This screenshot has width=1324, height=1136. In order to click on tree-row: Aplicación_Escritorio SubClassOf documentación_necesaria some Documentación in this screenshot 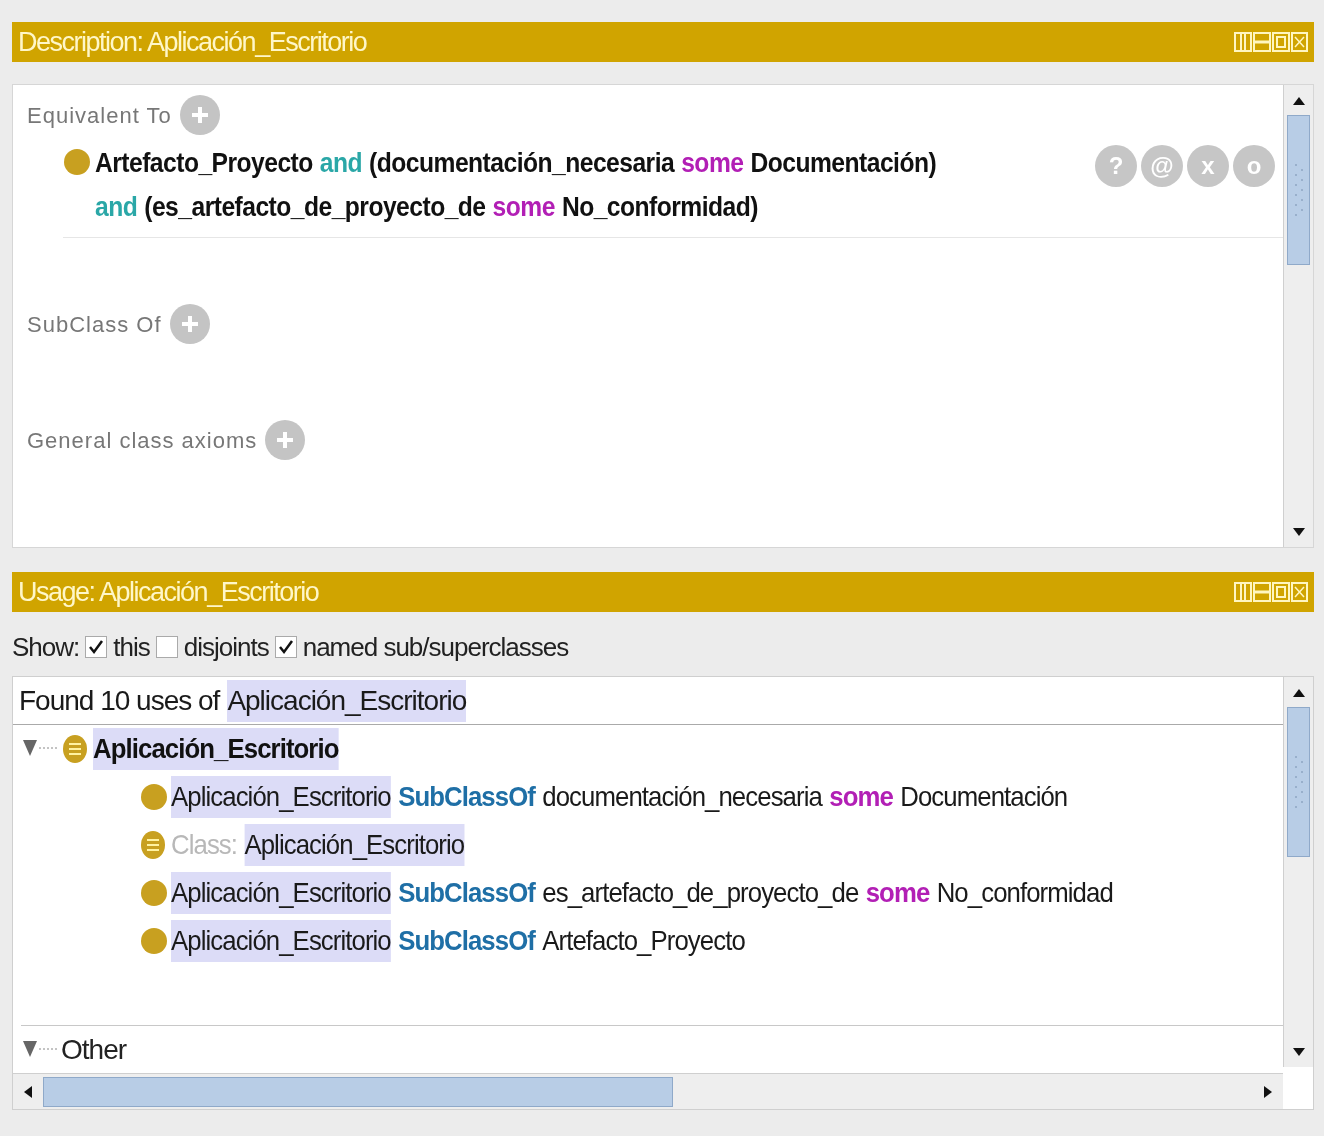, I will do `click(619, 797)`.